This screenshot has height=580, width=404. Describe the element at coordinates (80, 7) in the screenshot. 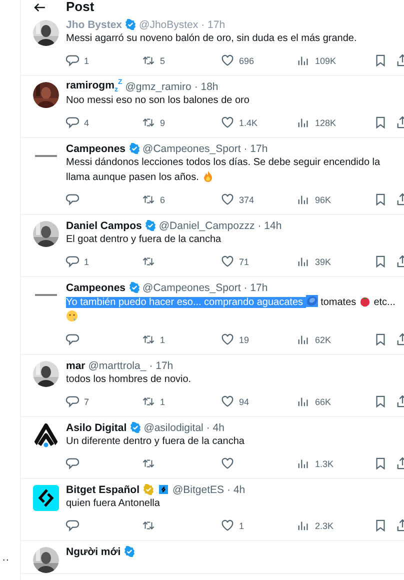

I see `page-title: Post` at that location.